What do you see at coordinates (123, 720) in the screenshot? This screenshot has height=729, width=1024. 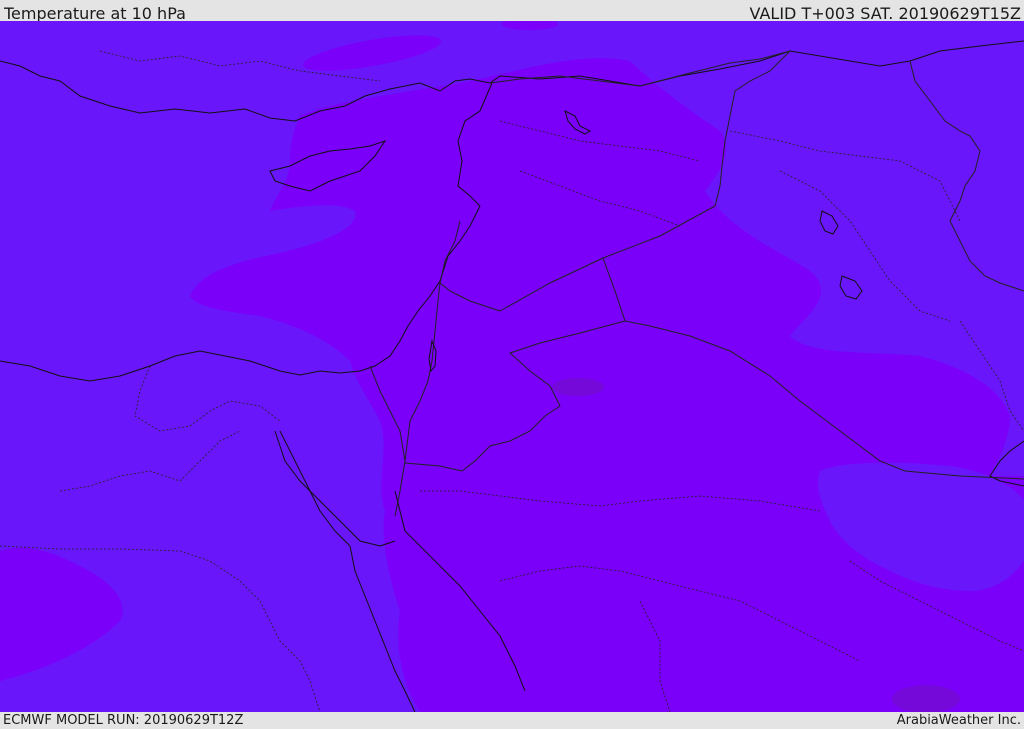 I see `model-run-label: ECMWF MODEL RUN: 20190629T12Z` at bounding box center [123, 720].